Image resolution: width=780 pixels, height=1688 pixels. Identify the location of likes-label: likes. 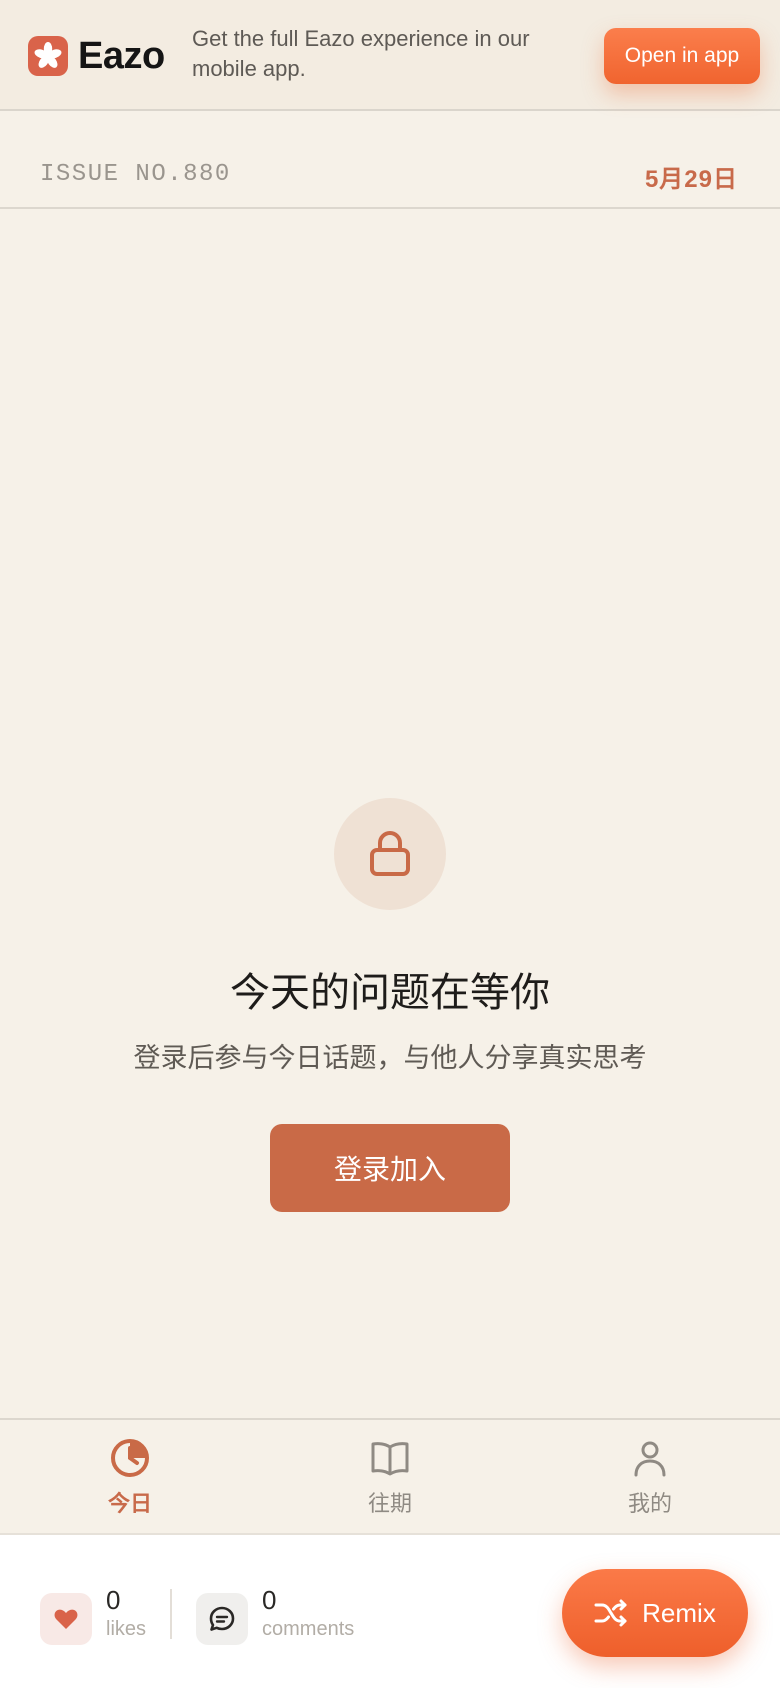
(126, 1629).